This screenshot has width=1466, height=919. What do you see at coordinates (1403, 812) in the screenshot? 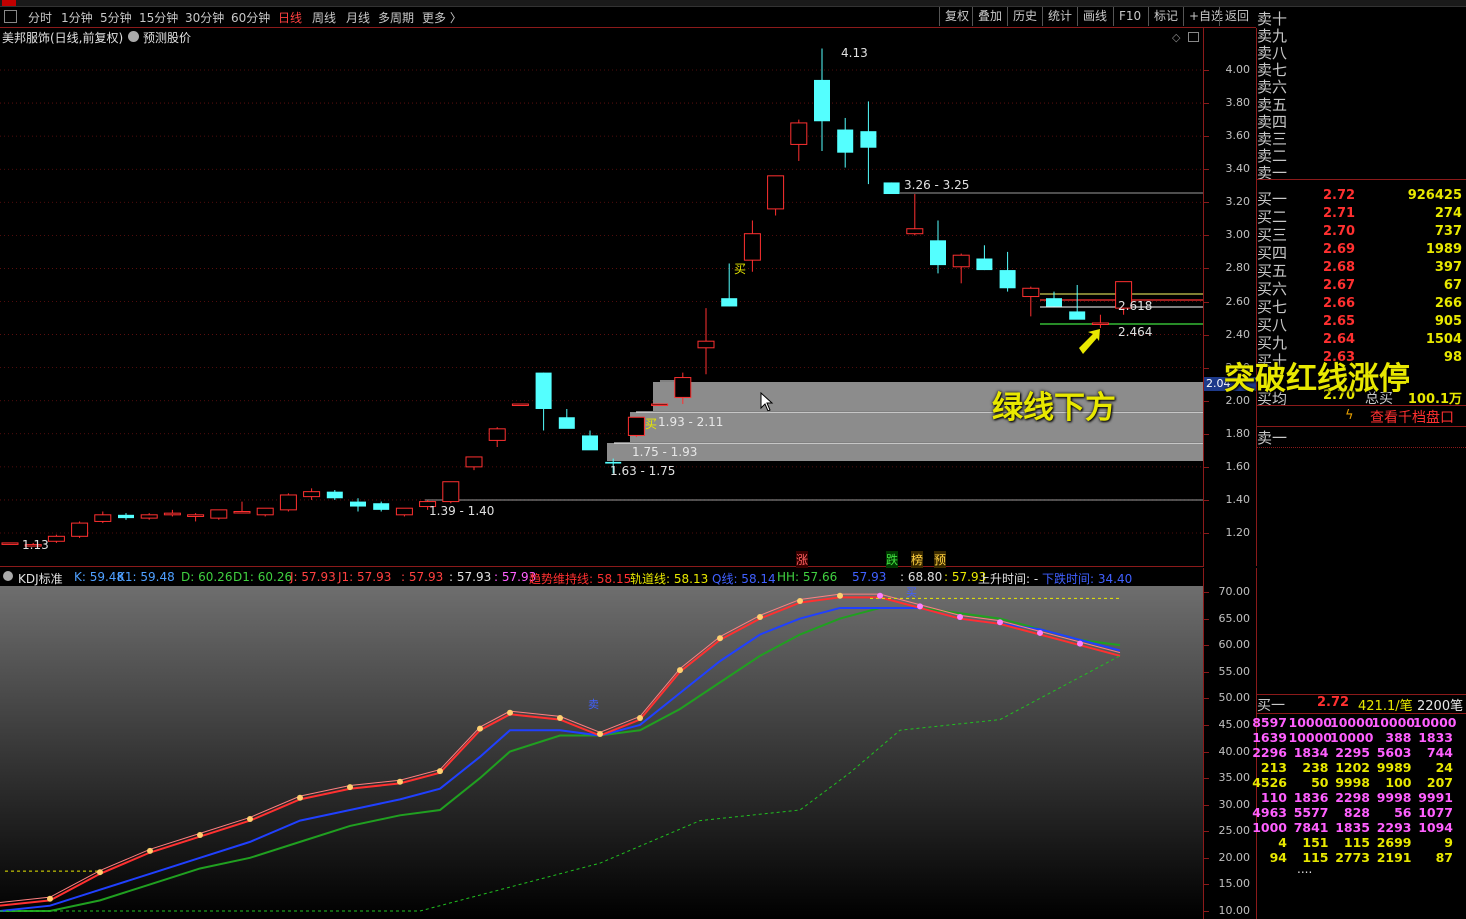
I see `queue-cell: 56` at bounding box center [1403, 812].